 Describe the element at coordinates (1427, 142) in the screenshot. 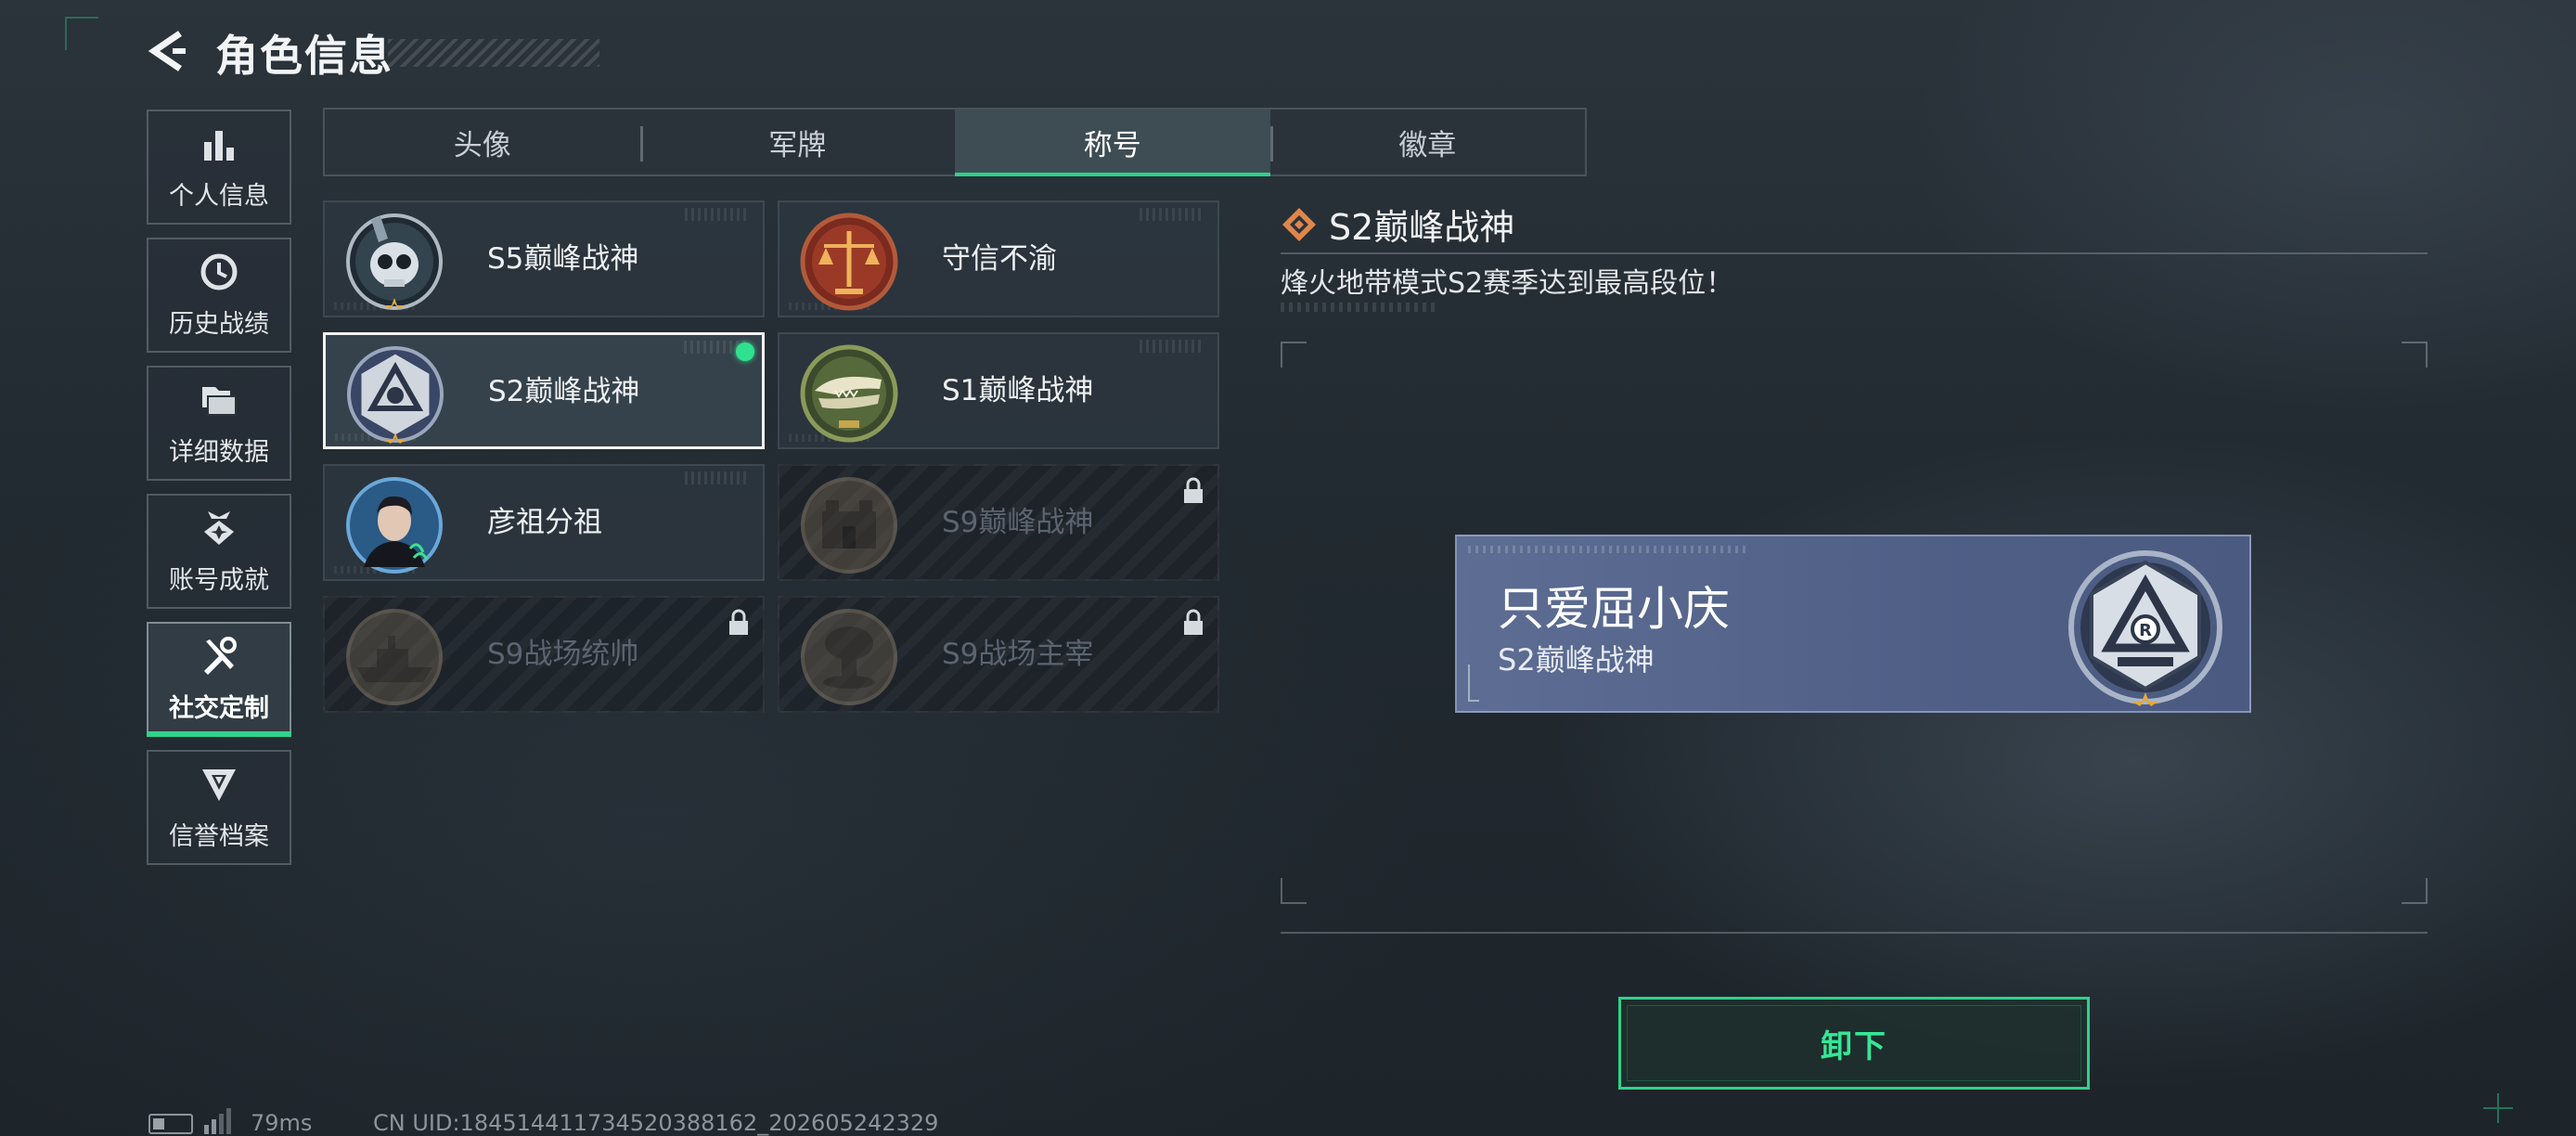

I see `tab-badge: 徽章` at that location.